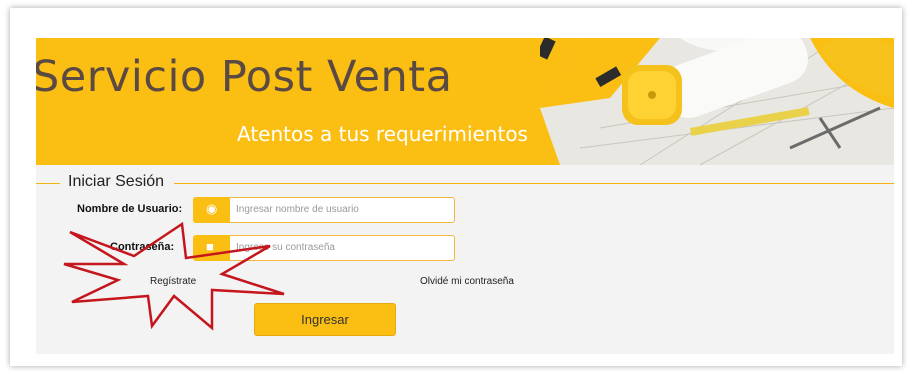  Describe the element at coordinates (130, 209) in the screenshot. I see `username-label: Nombre de Usuario:` at that location.